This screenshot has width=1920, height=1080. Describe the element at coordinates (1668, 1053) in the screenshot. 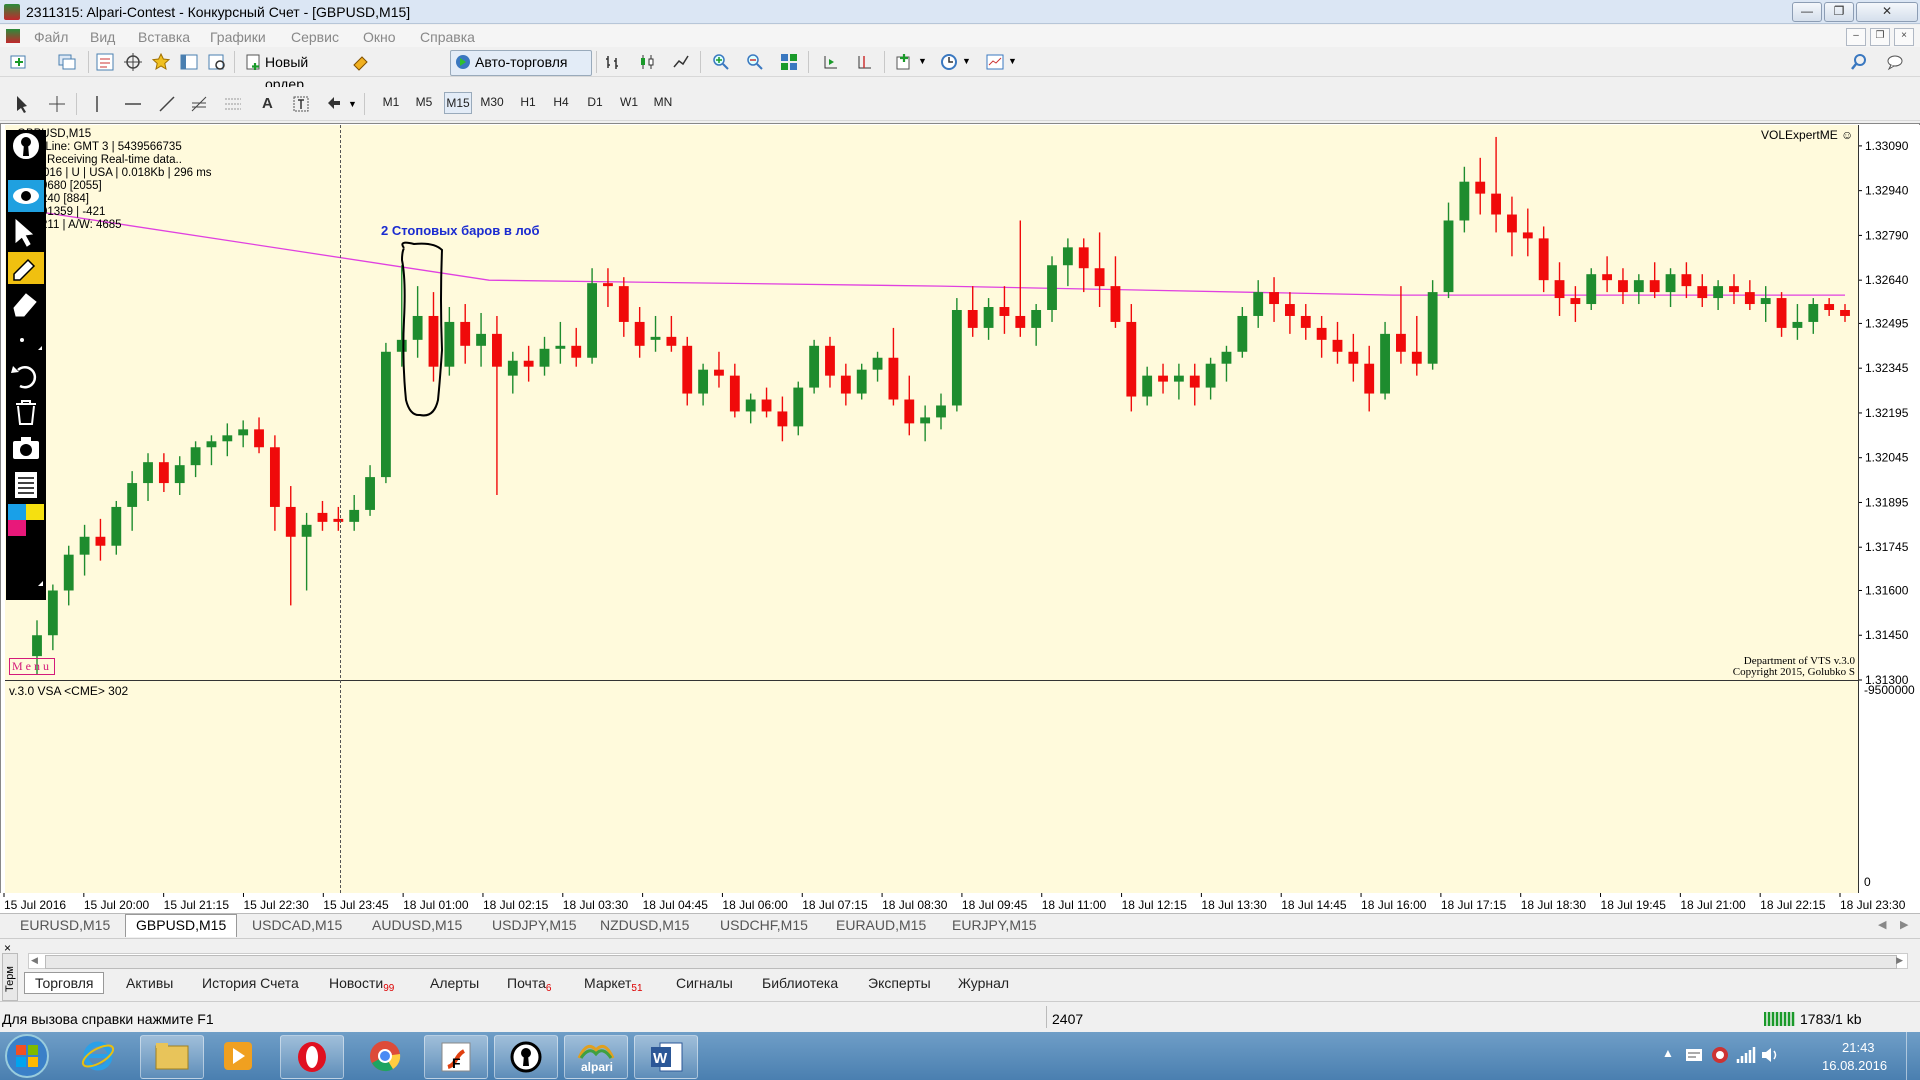

I see `tray-expand-icon: ▲` at that location.